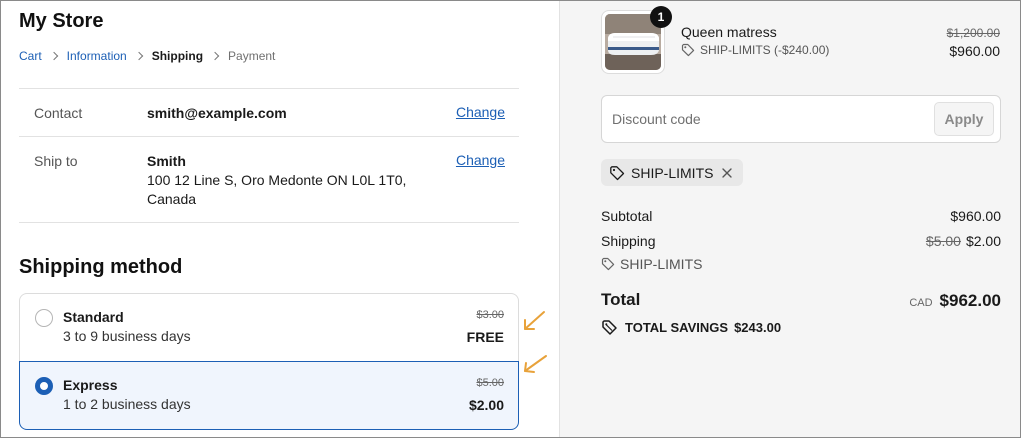 The height and width of the screenshot is (438, 1021). Describe the element at coordinates (974, 51) in the screenshot. I see `product-price: $960.00` at that location.